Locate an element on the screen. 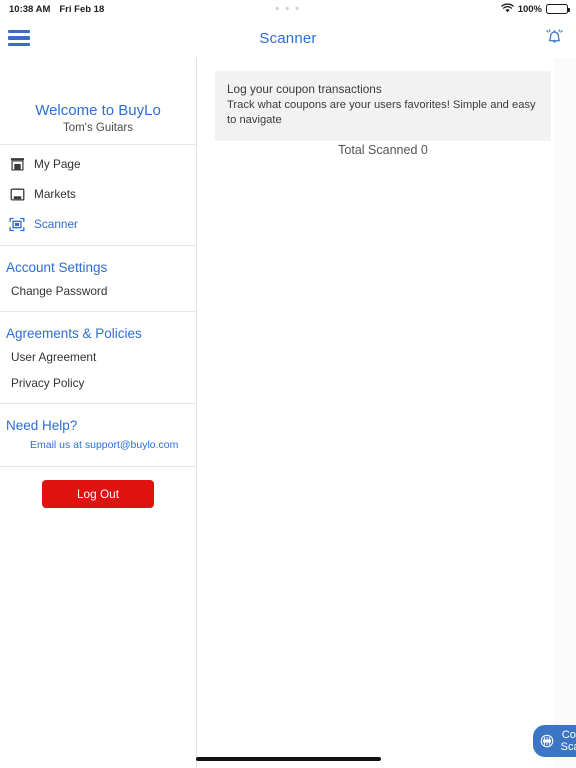 Image resolution: width=576 pixels, height=768 pixels. wifi-icon is located at coordinates (507, 9).